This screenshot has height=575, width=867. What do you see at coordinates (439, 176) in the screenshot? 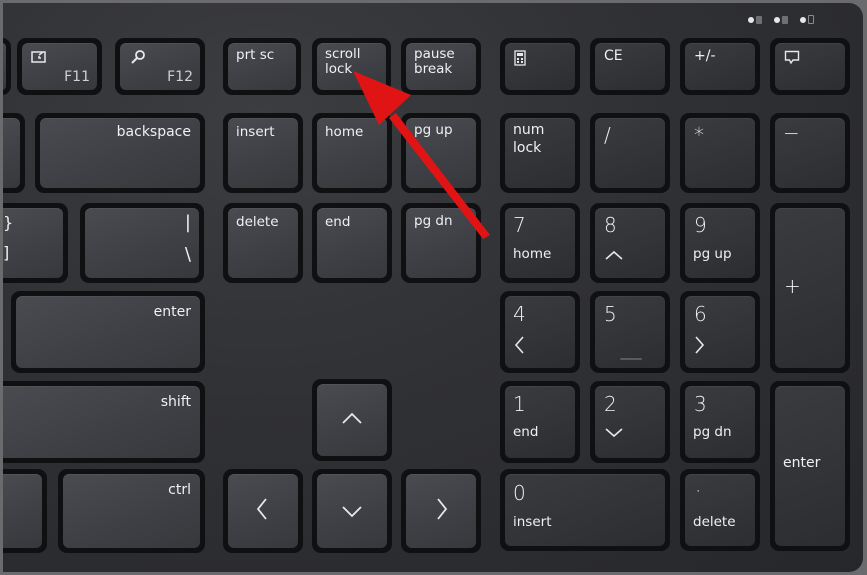
I see `arrow-shaft` at bounding box center [439, 176].